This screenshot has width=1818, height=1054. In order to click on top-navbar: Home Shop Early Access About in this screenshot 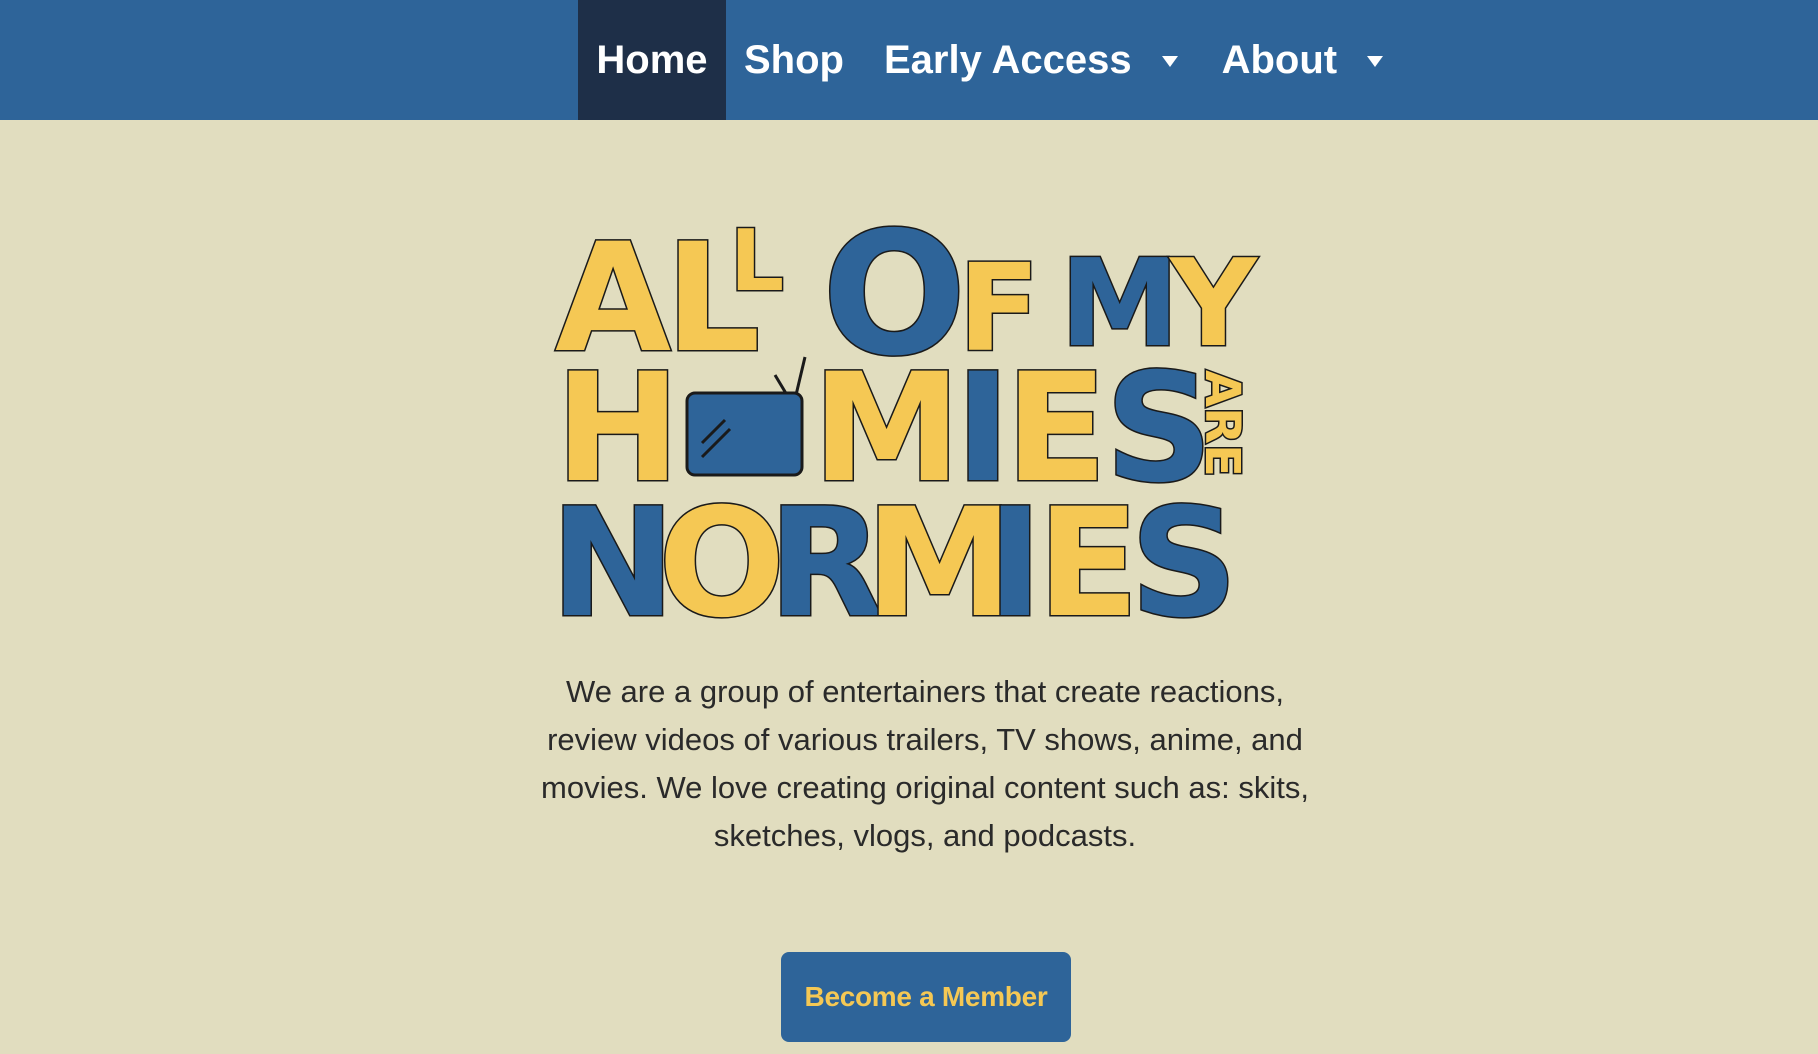, I will do `click(909, 60)`.